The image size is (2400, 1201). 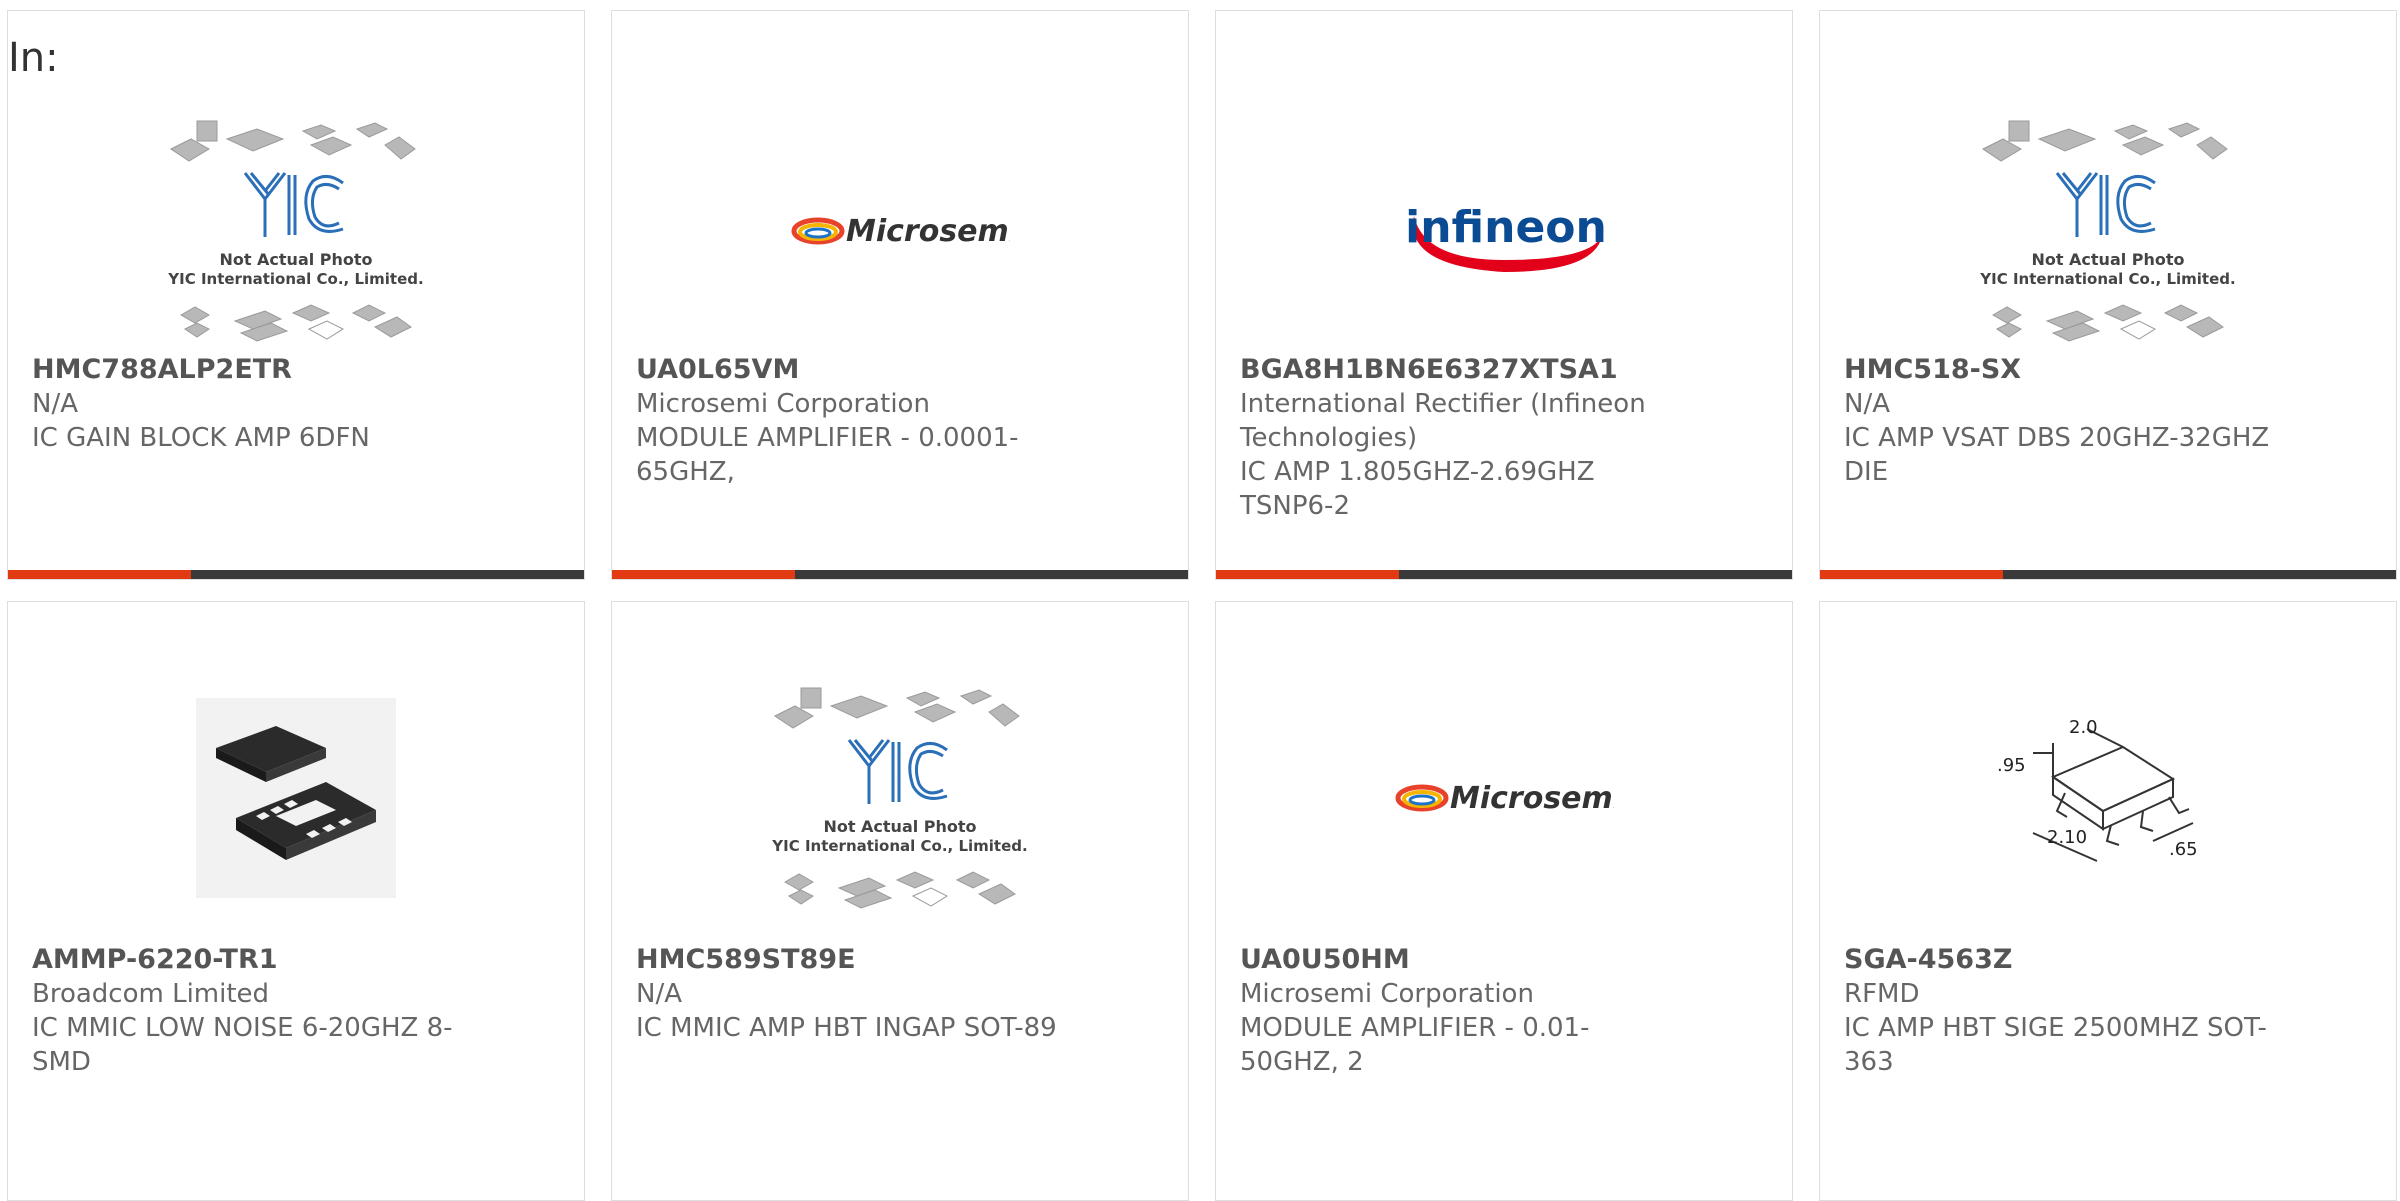 I want to click on product-image: 2.0 .95 2.10 .65, so click(x=2108, y=798).